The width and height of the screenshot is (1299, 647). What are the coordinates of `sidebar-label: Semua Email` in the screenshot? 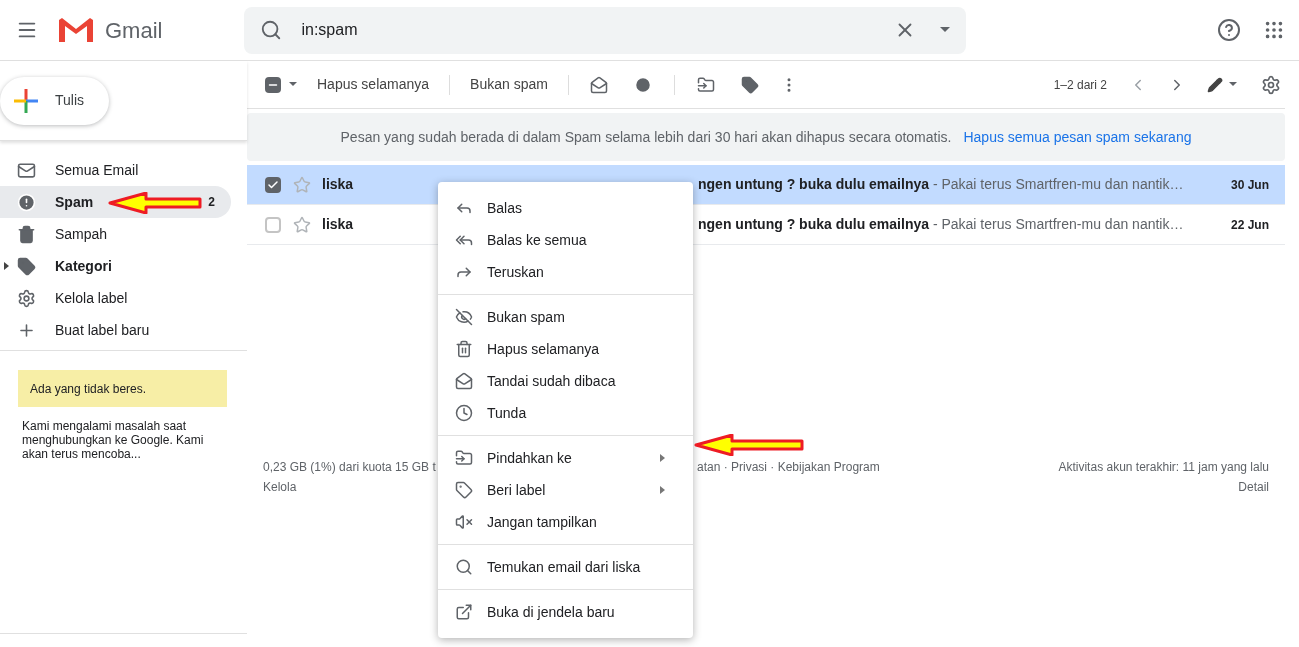 It's located at (97, 170).